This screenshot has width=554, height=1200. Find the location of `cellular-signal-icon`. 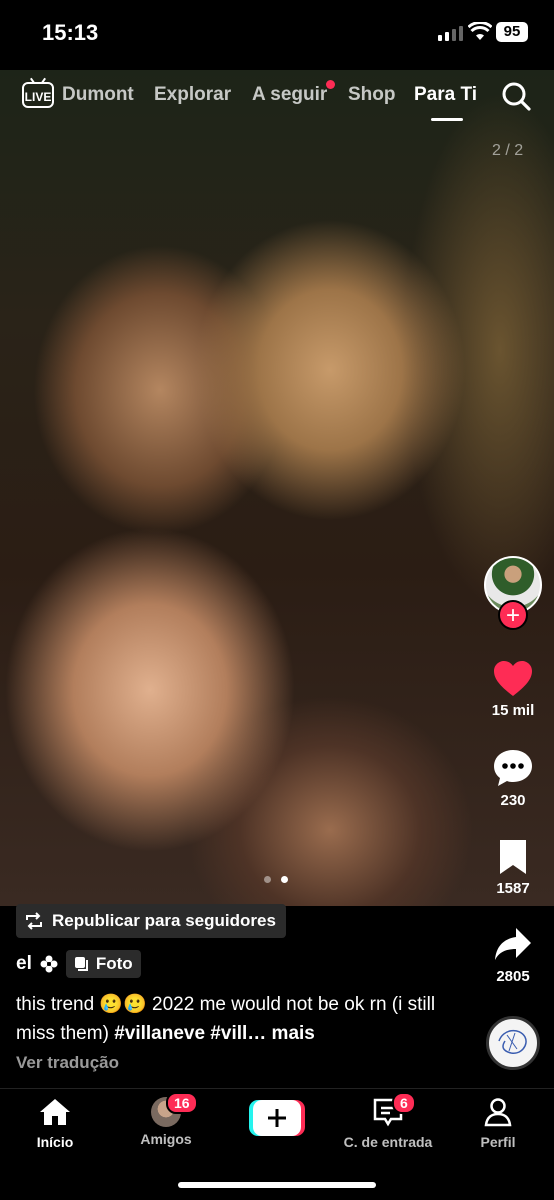

cellular-signal-icon is located at coordinates (450, 33).